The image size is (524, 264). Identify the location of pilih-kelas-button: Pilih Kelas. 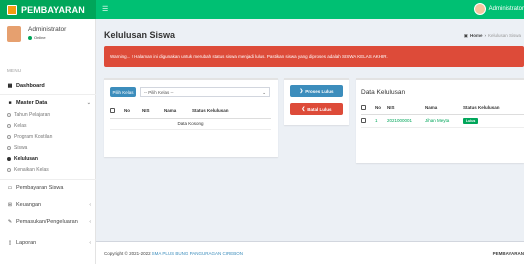
(123, 92).